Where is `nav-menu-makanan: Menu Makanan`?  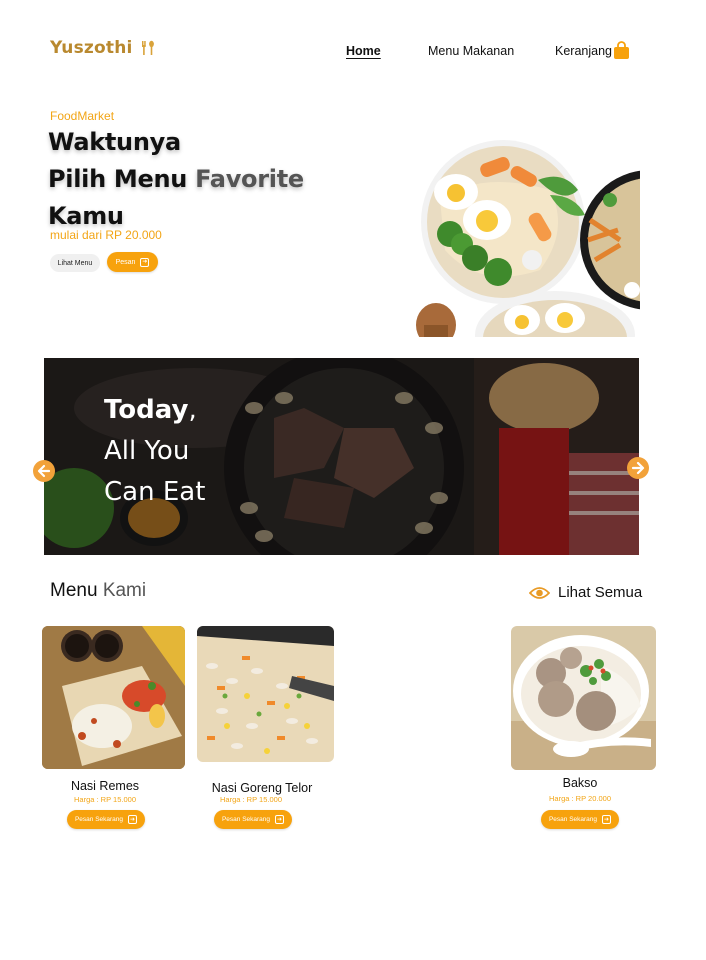 nav-menu-makanan: Menu Makanan is located at coordinates (471, 51).